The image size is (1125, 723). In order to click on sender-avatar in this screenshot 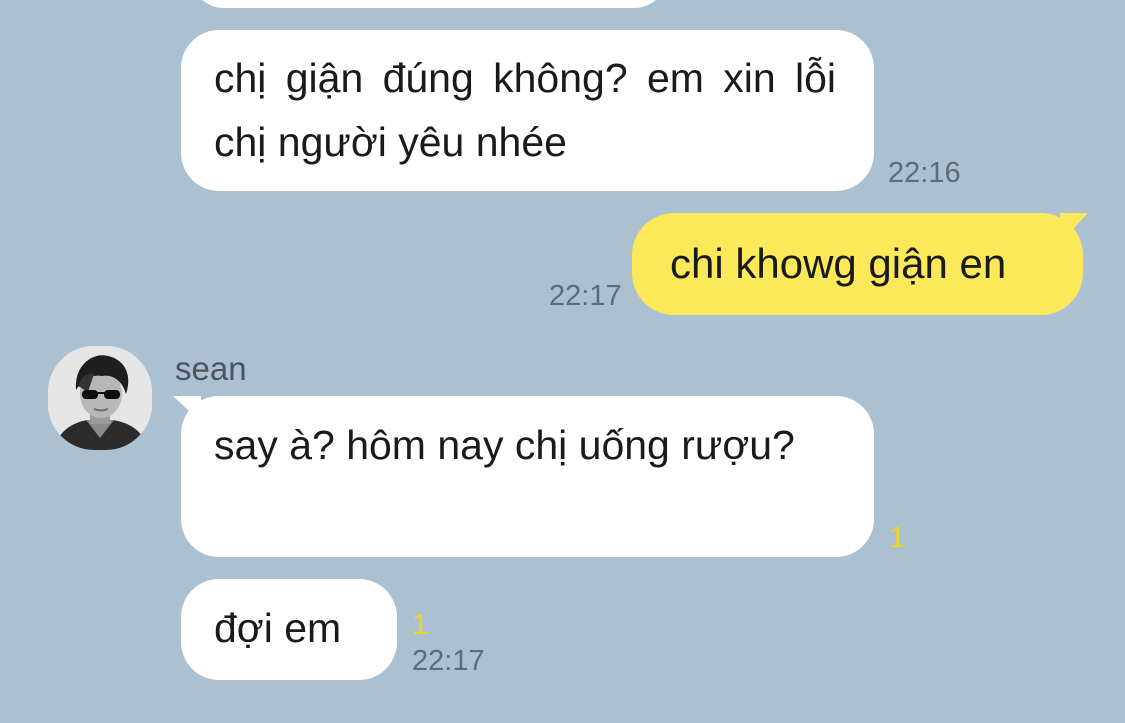, I will do `click(100, 398)`.